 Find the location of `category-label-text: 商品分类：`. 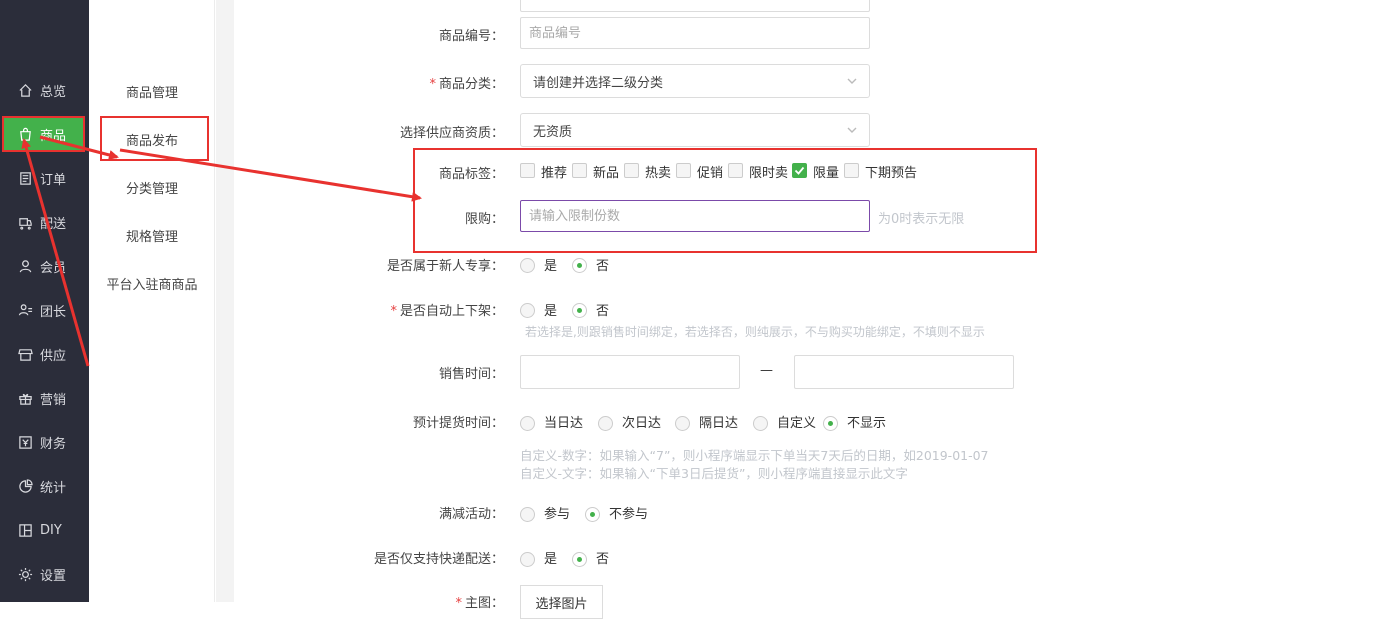

category-label-text: 商品分类： is located at coordinates (471, 84).